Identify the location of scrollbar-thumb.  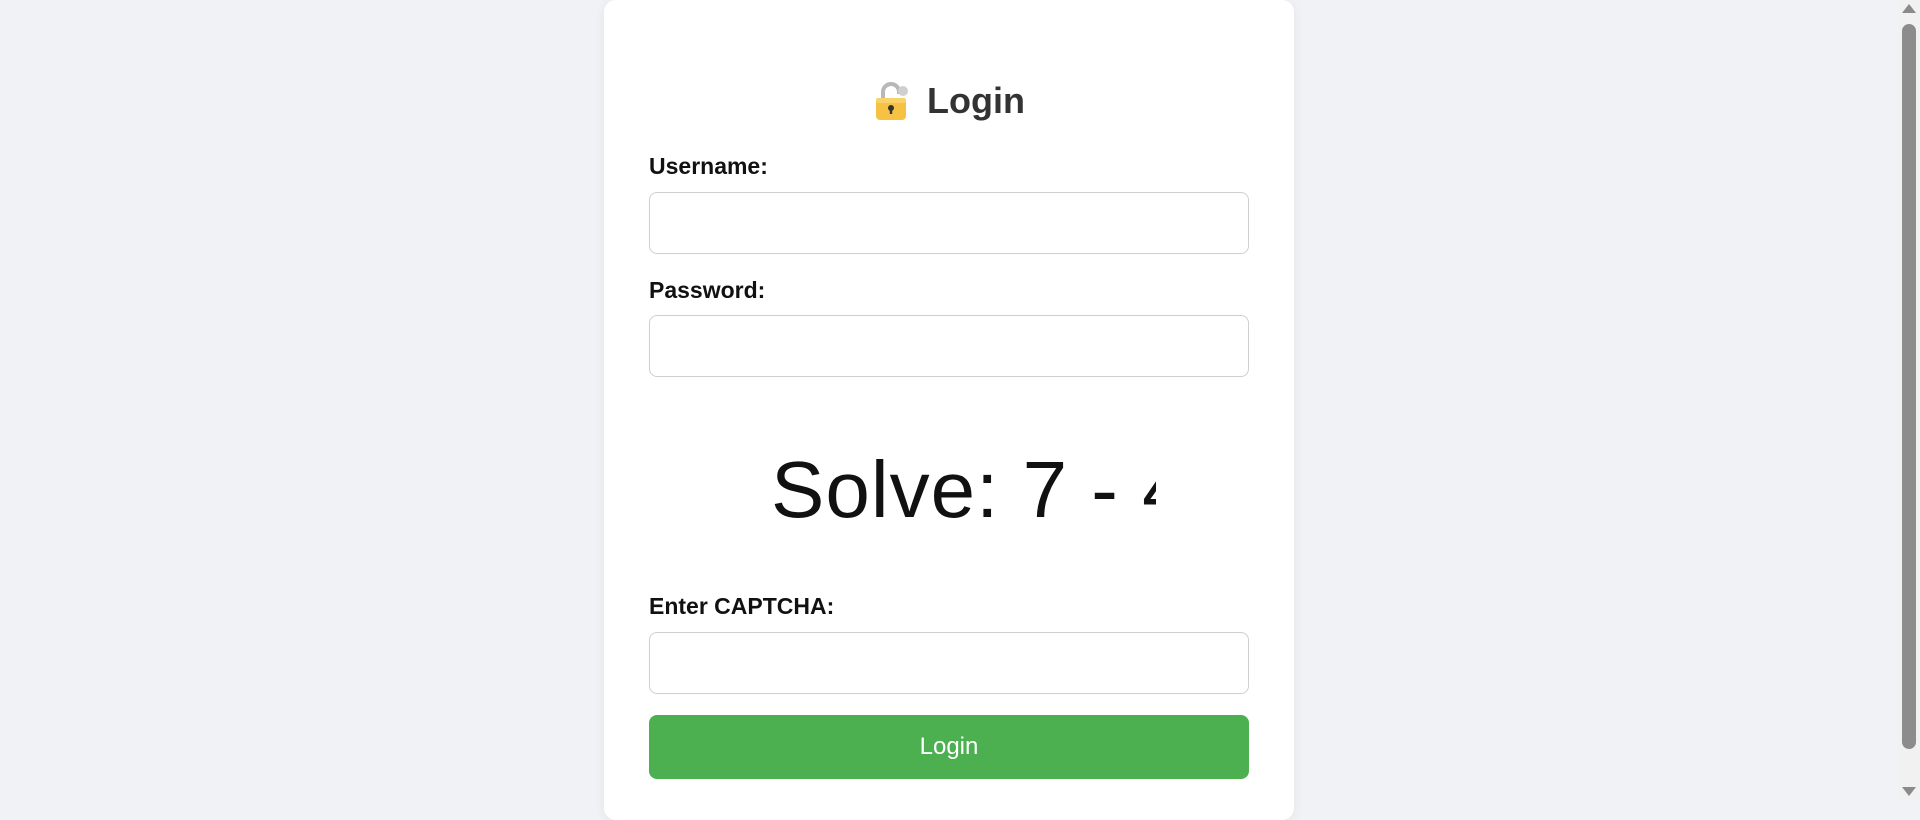
(1909, 386).